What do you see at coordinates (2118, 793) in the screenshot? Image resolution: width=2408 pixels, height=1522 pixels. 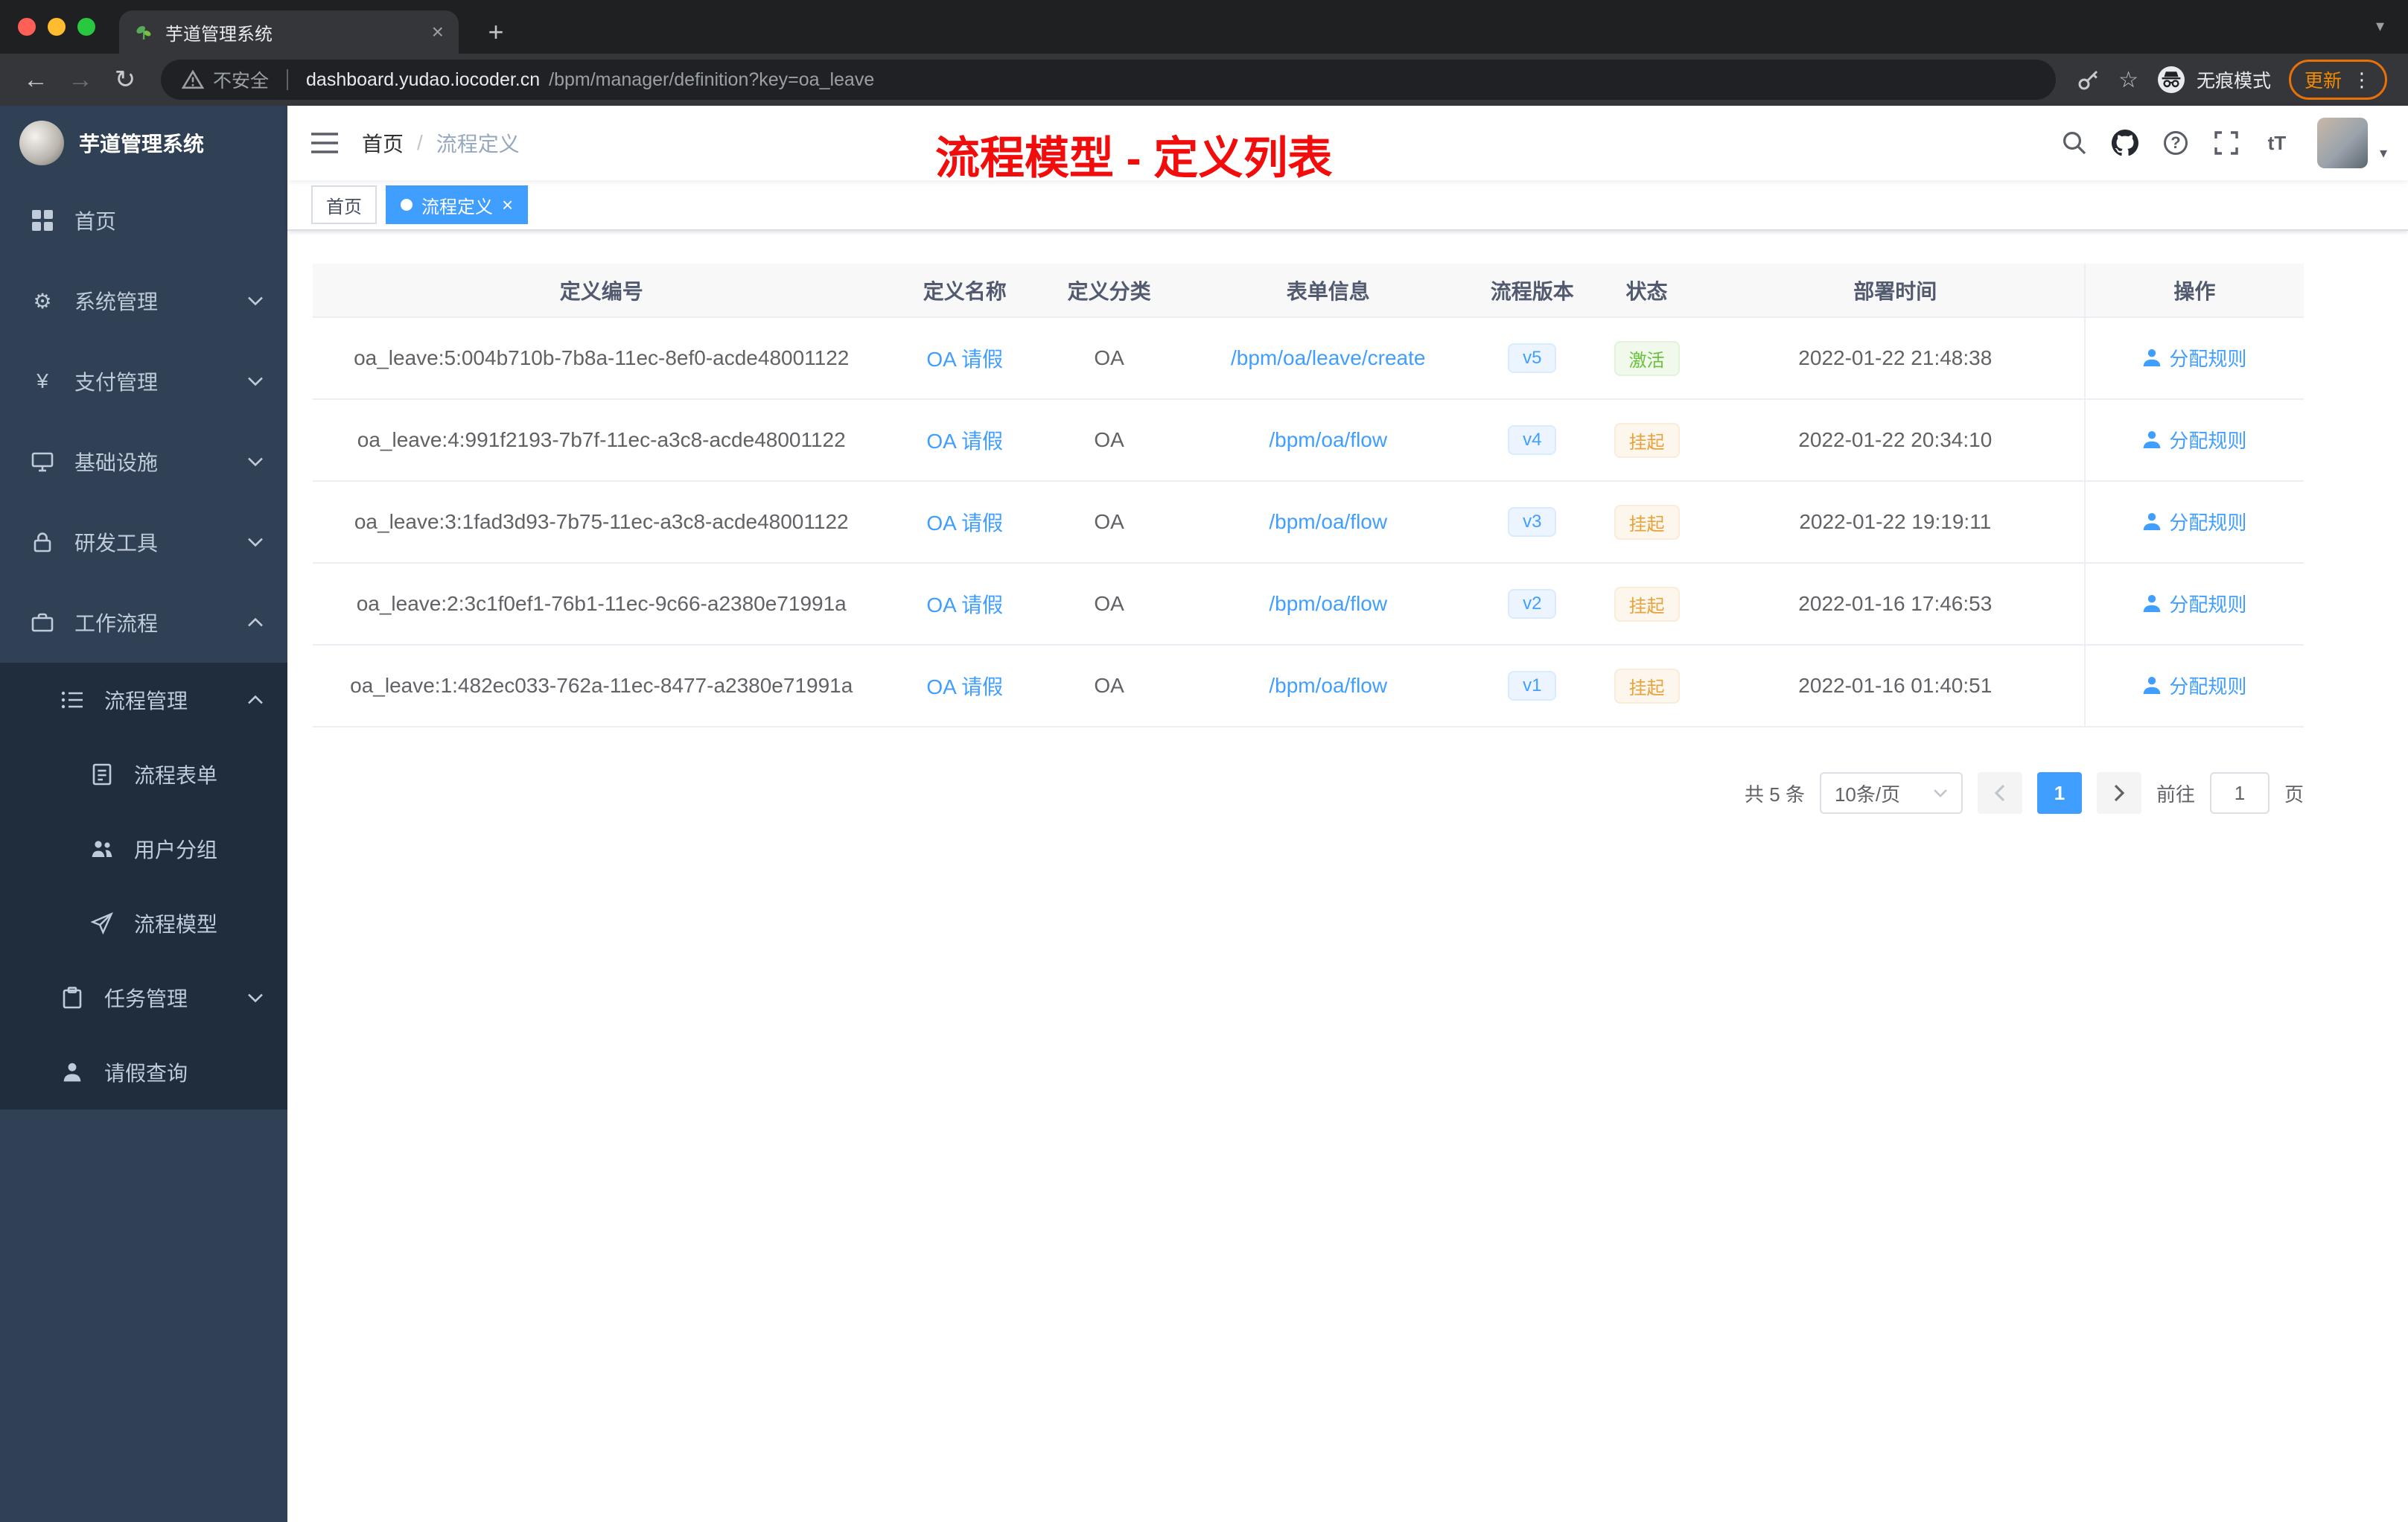 I see `next-page-button` at bounding box center [2118, 793].